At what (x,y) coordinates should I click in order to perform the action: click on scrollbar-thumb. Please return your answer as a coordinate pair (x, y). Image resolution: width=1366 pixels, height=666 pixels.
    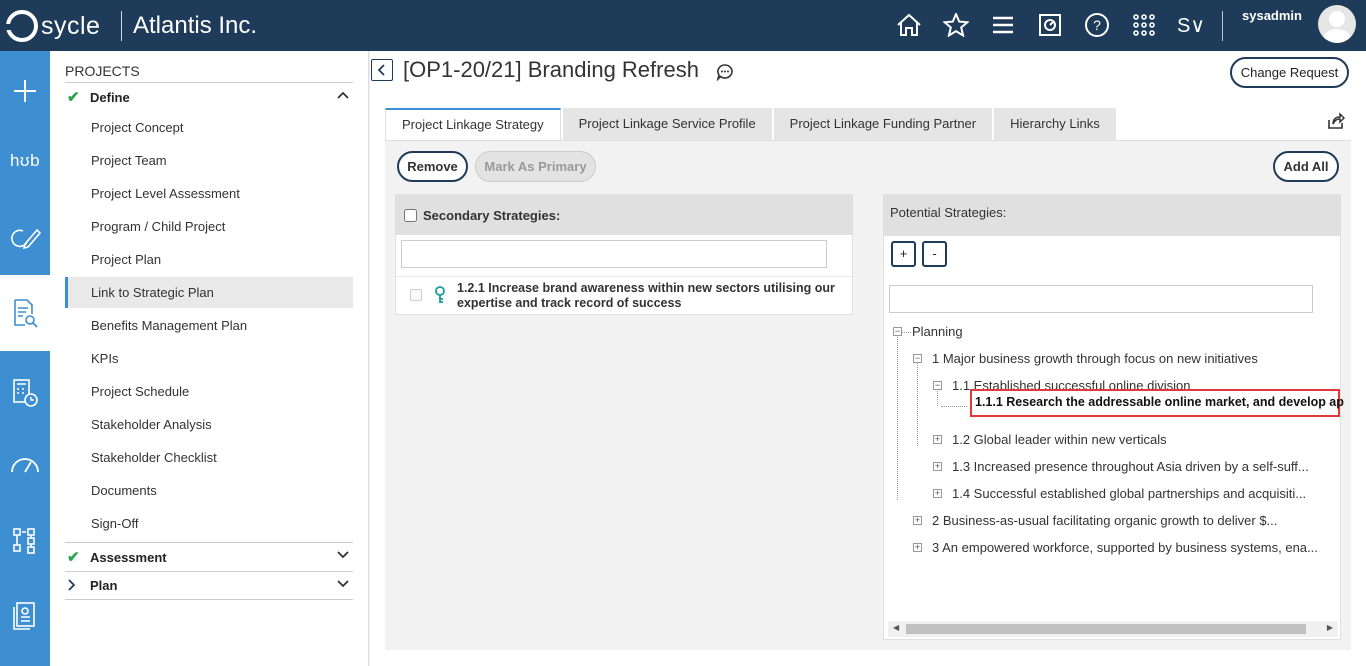
    Looking at the image, I should click on (1106, 629).